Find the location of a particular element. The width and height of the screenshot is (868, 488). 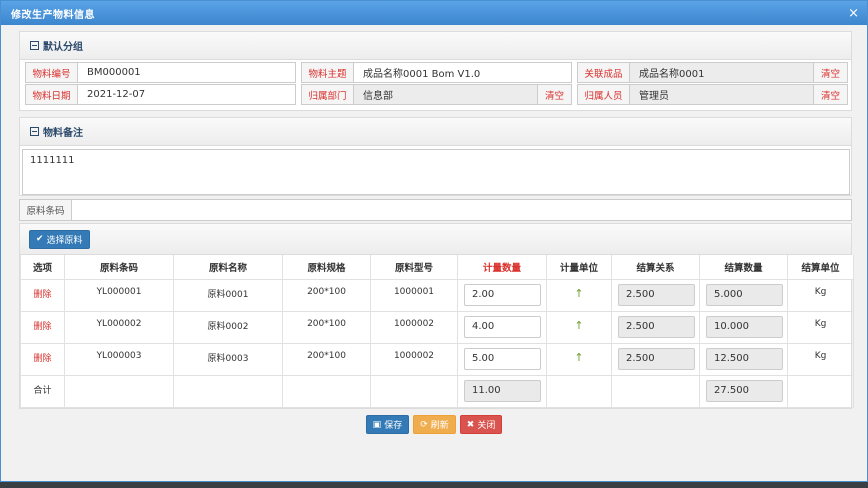

material-code-label: 物料编号 is located at coordinates (52, 72).